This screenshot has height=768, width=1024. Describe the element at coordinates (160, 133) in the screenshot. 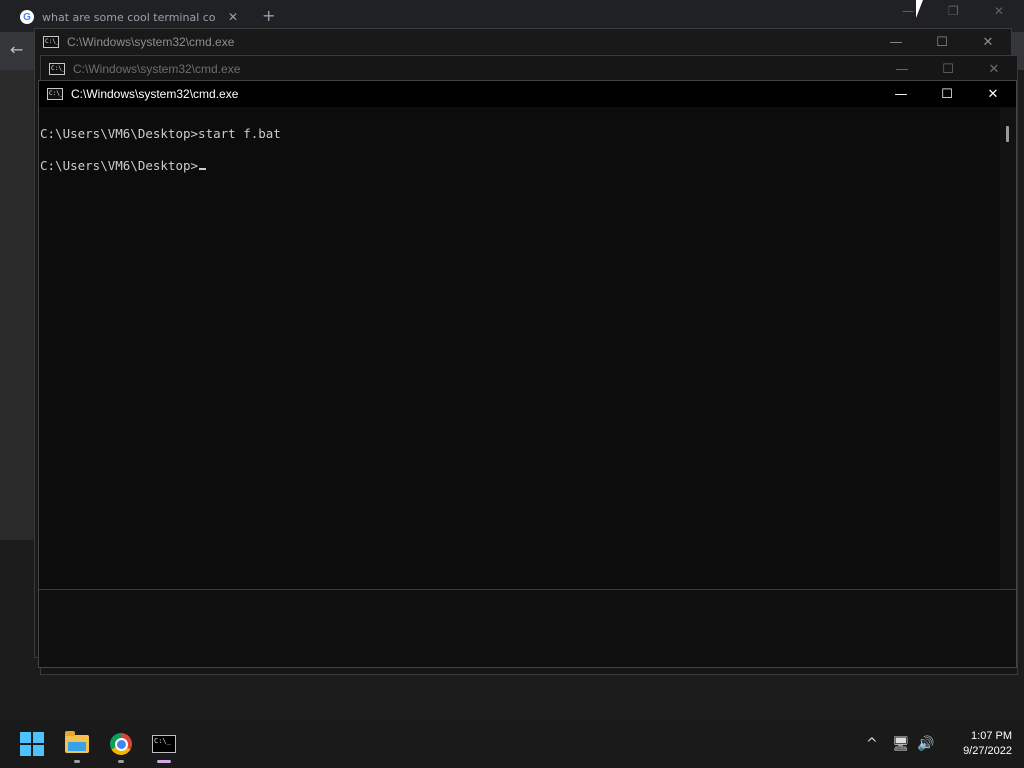

I see `console-line: C:\Users\VM6\Desktop>start f.bat` at that location.